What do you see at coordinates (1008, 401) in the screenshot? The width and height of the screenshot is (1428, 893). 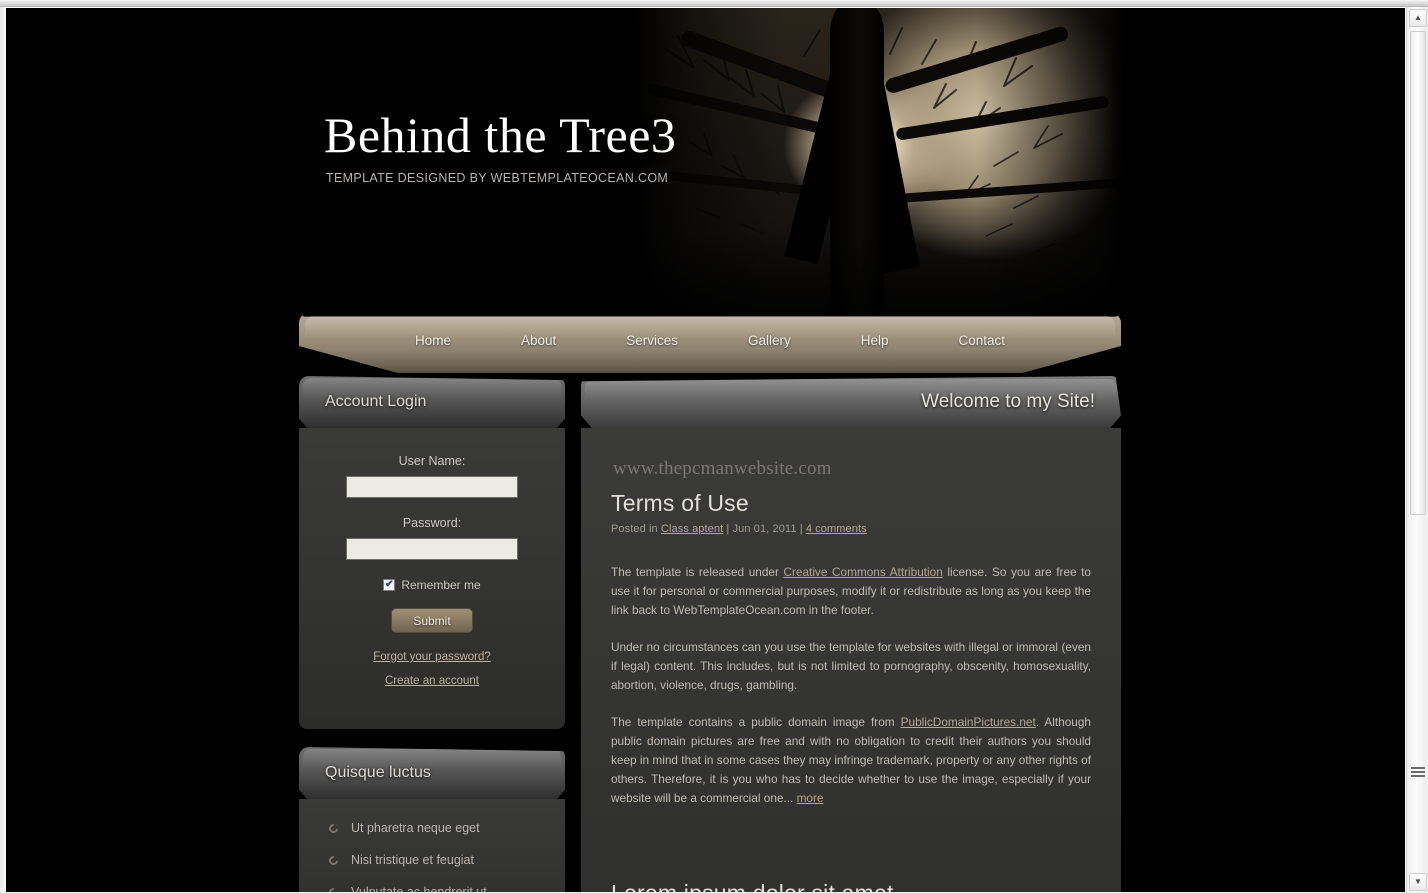 I see `welcome-title: Welcome to my Site!` at bounding box center [1008, 401].